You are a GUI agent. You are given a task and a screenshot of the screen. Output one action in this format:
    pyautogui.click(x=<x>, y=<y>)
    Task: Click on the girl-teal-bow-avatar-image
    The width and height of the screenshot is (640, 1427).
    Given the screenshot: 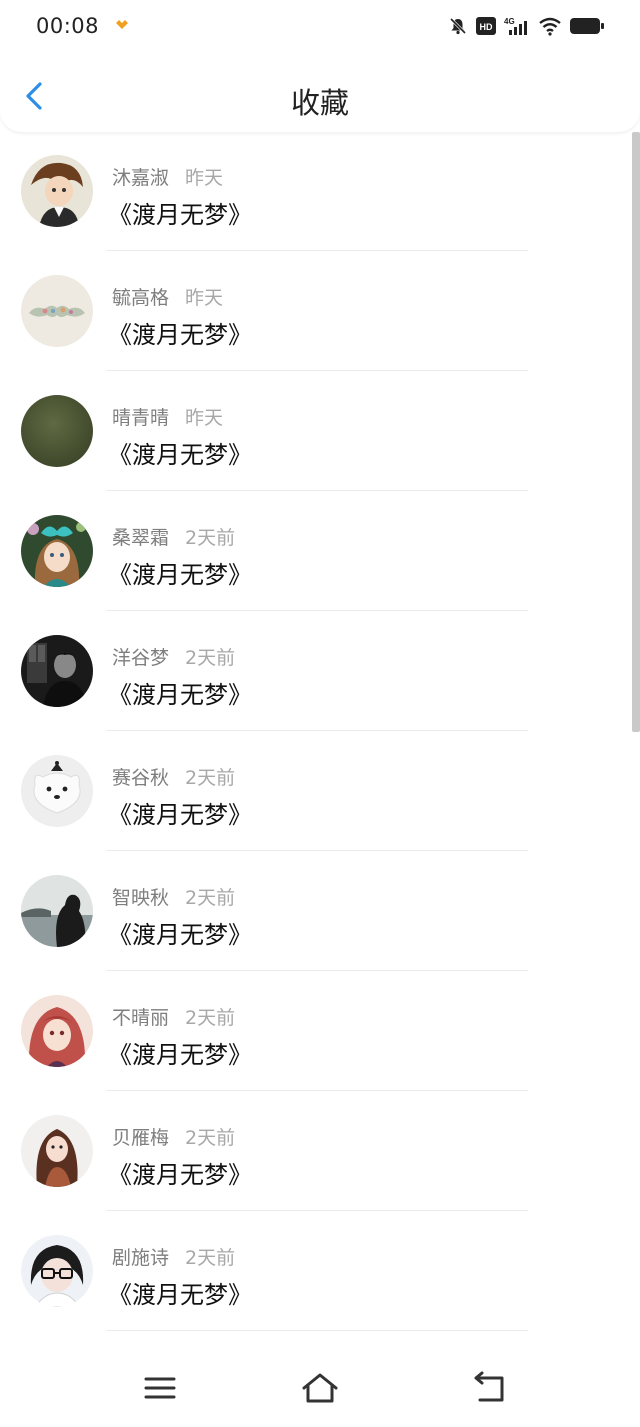 What is the action you would take?
    pyautogui.click(x=57, y=551)
    